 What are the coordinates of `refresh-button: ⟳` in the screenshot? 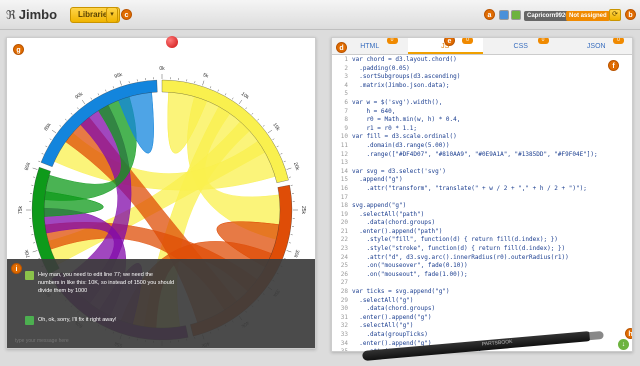 It's located at (615, 15).